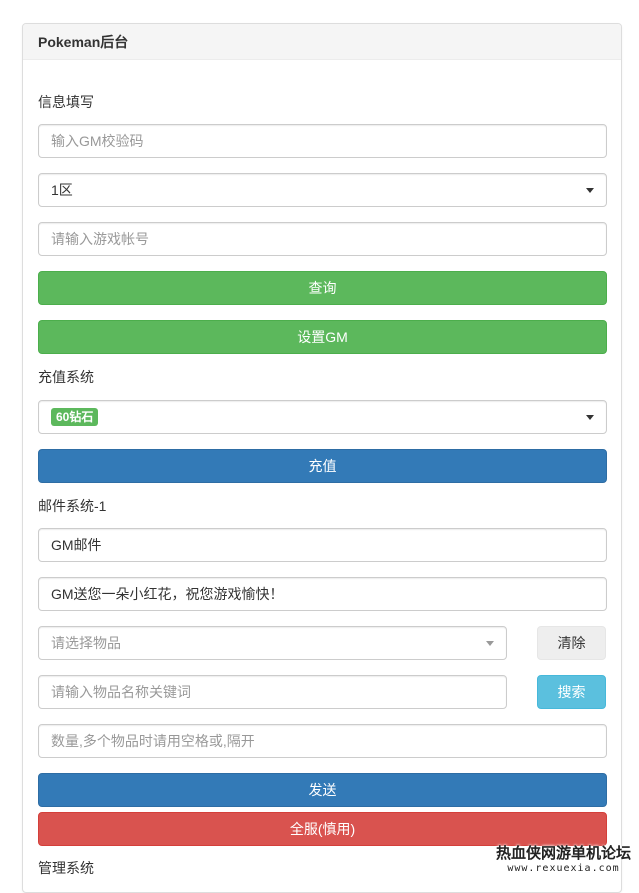 The width and height of the screenshot is (639, 893). What do you see at coordinates (66, 102) in the screenshot?
I see `info-section-label: 信息填写` at bounding box center [66, 102].